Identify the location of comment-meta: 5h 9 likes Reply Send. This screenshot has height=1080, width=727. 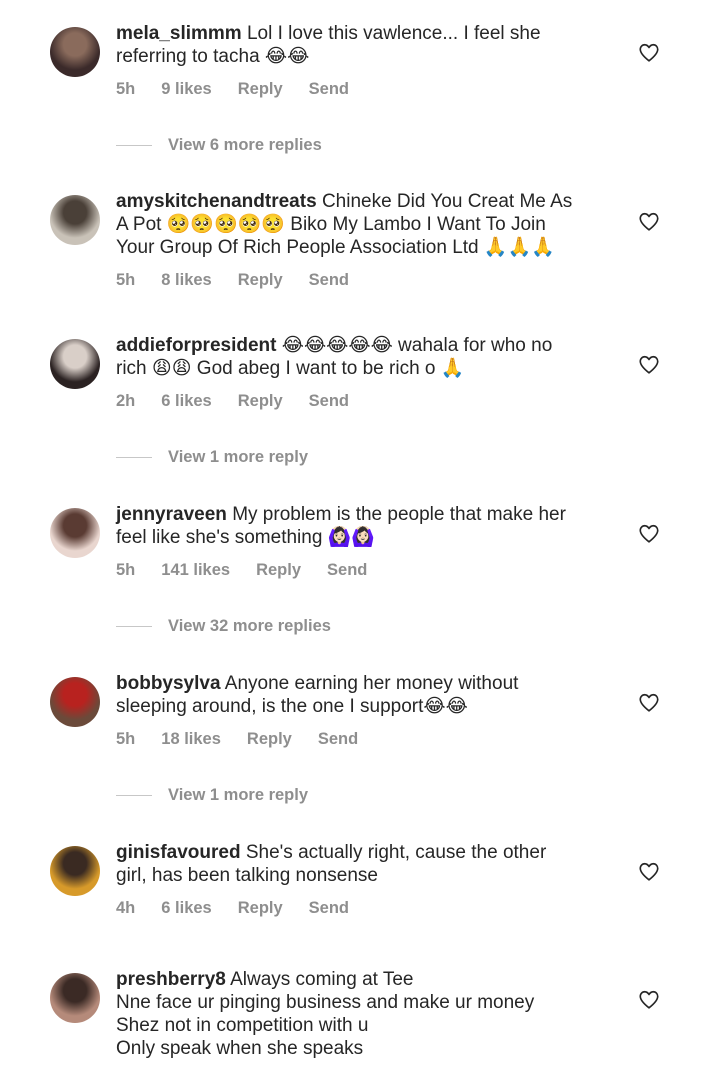
(245, 89).